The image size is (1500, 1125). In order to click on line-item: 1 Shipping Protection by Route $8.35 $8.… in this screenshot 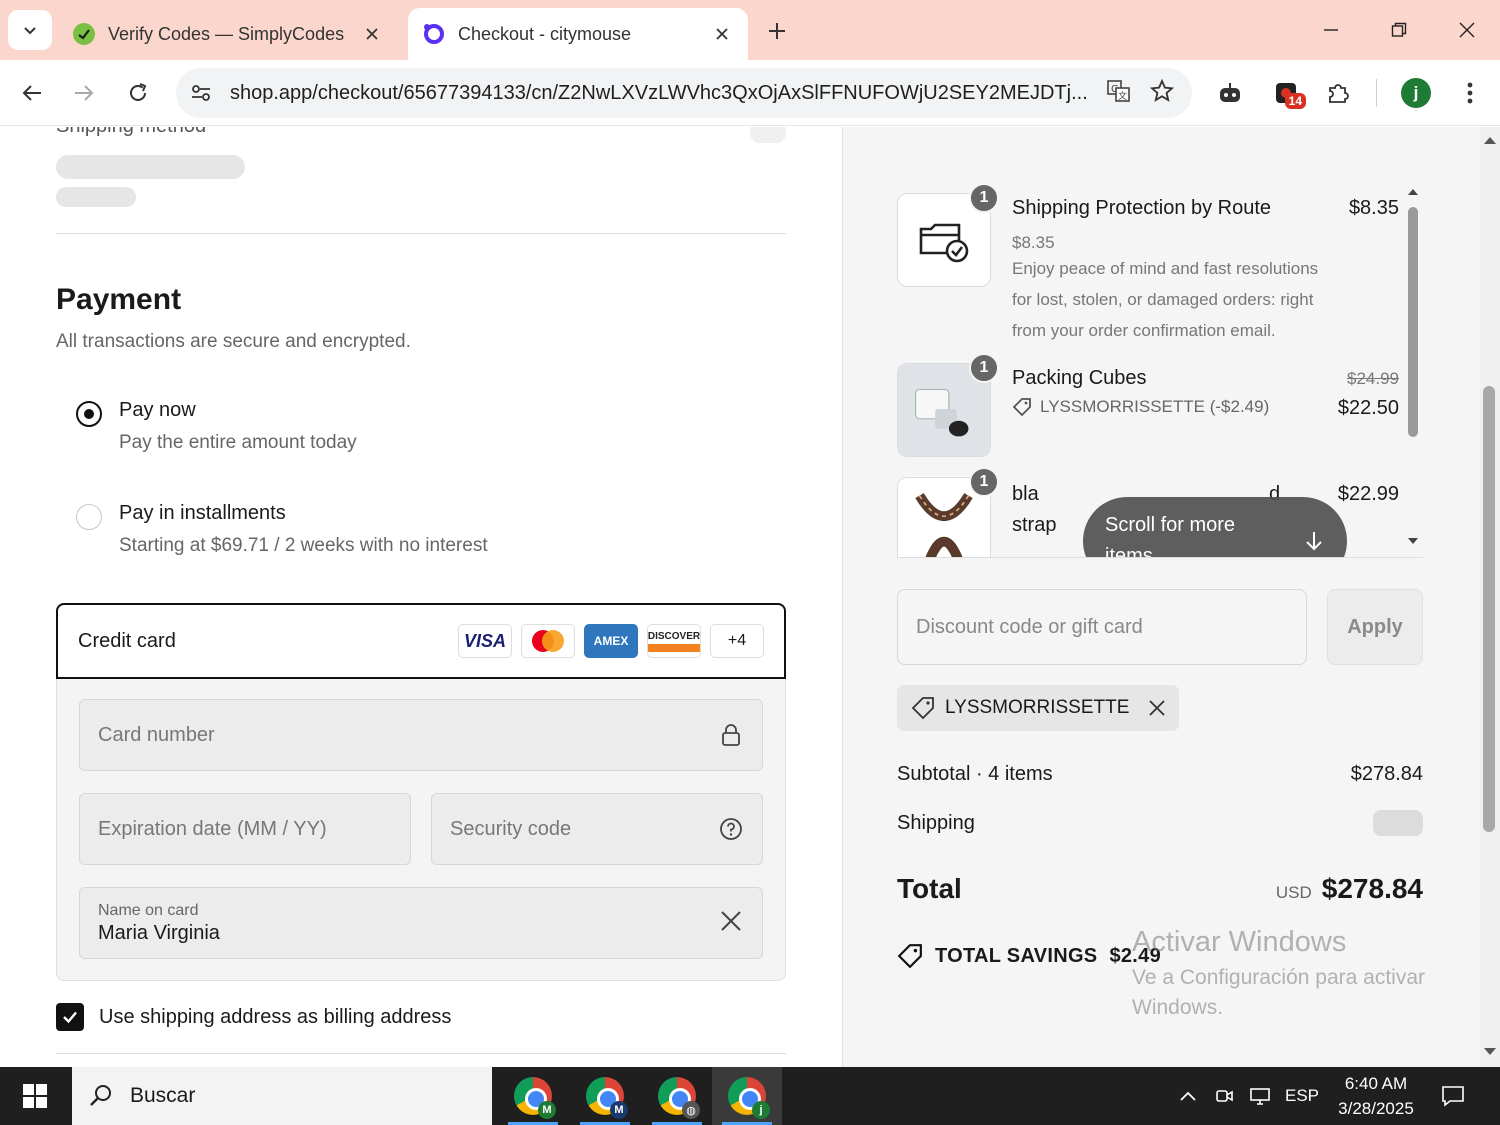, I will do `click(1152, 268)`.